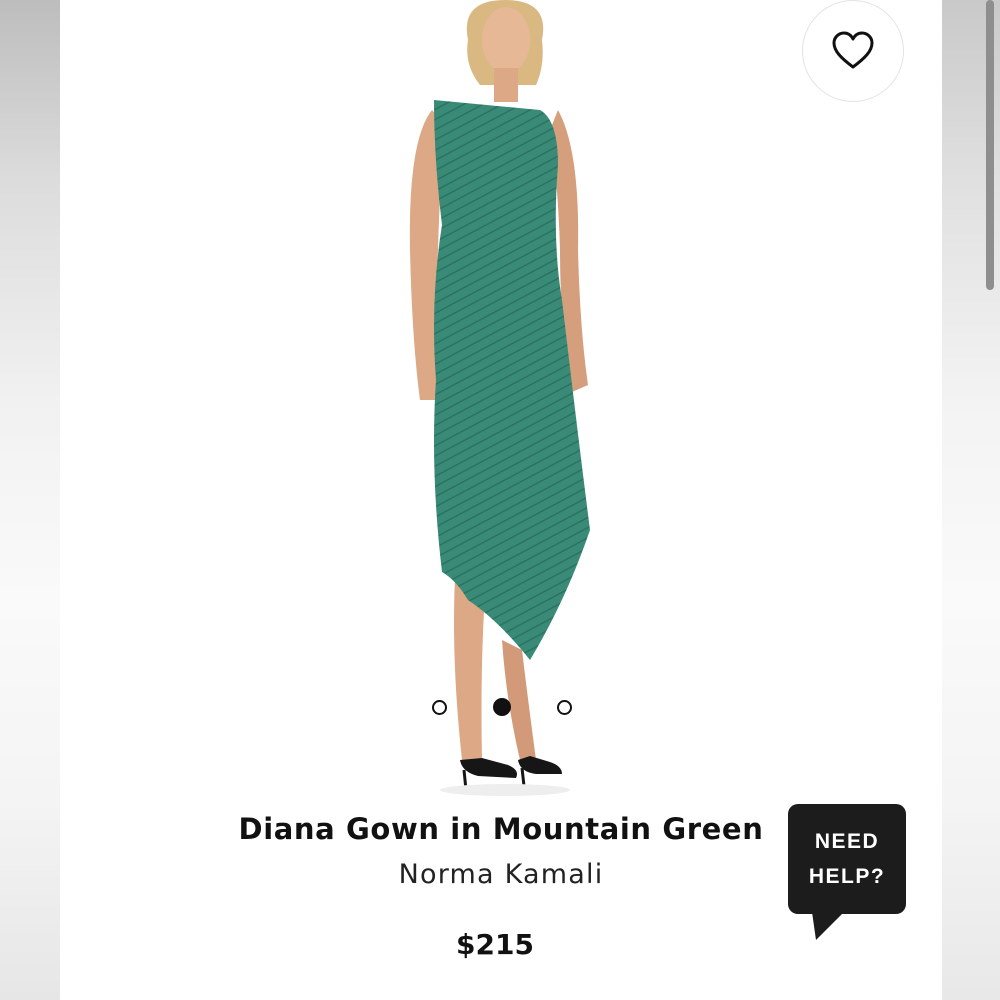  I want to click on carousel-indicators, so click(502, 707).